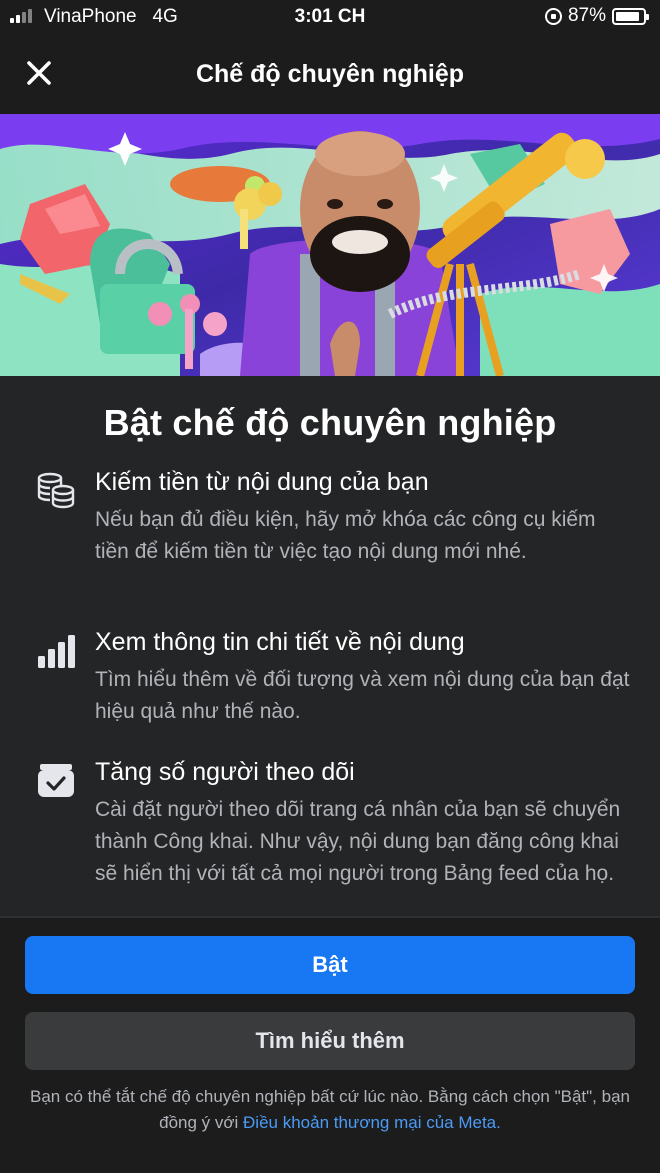  I want to click on section-title: Bật chế độ chuyên nghiệp, so click(330, 422).